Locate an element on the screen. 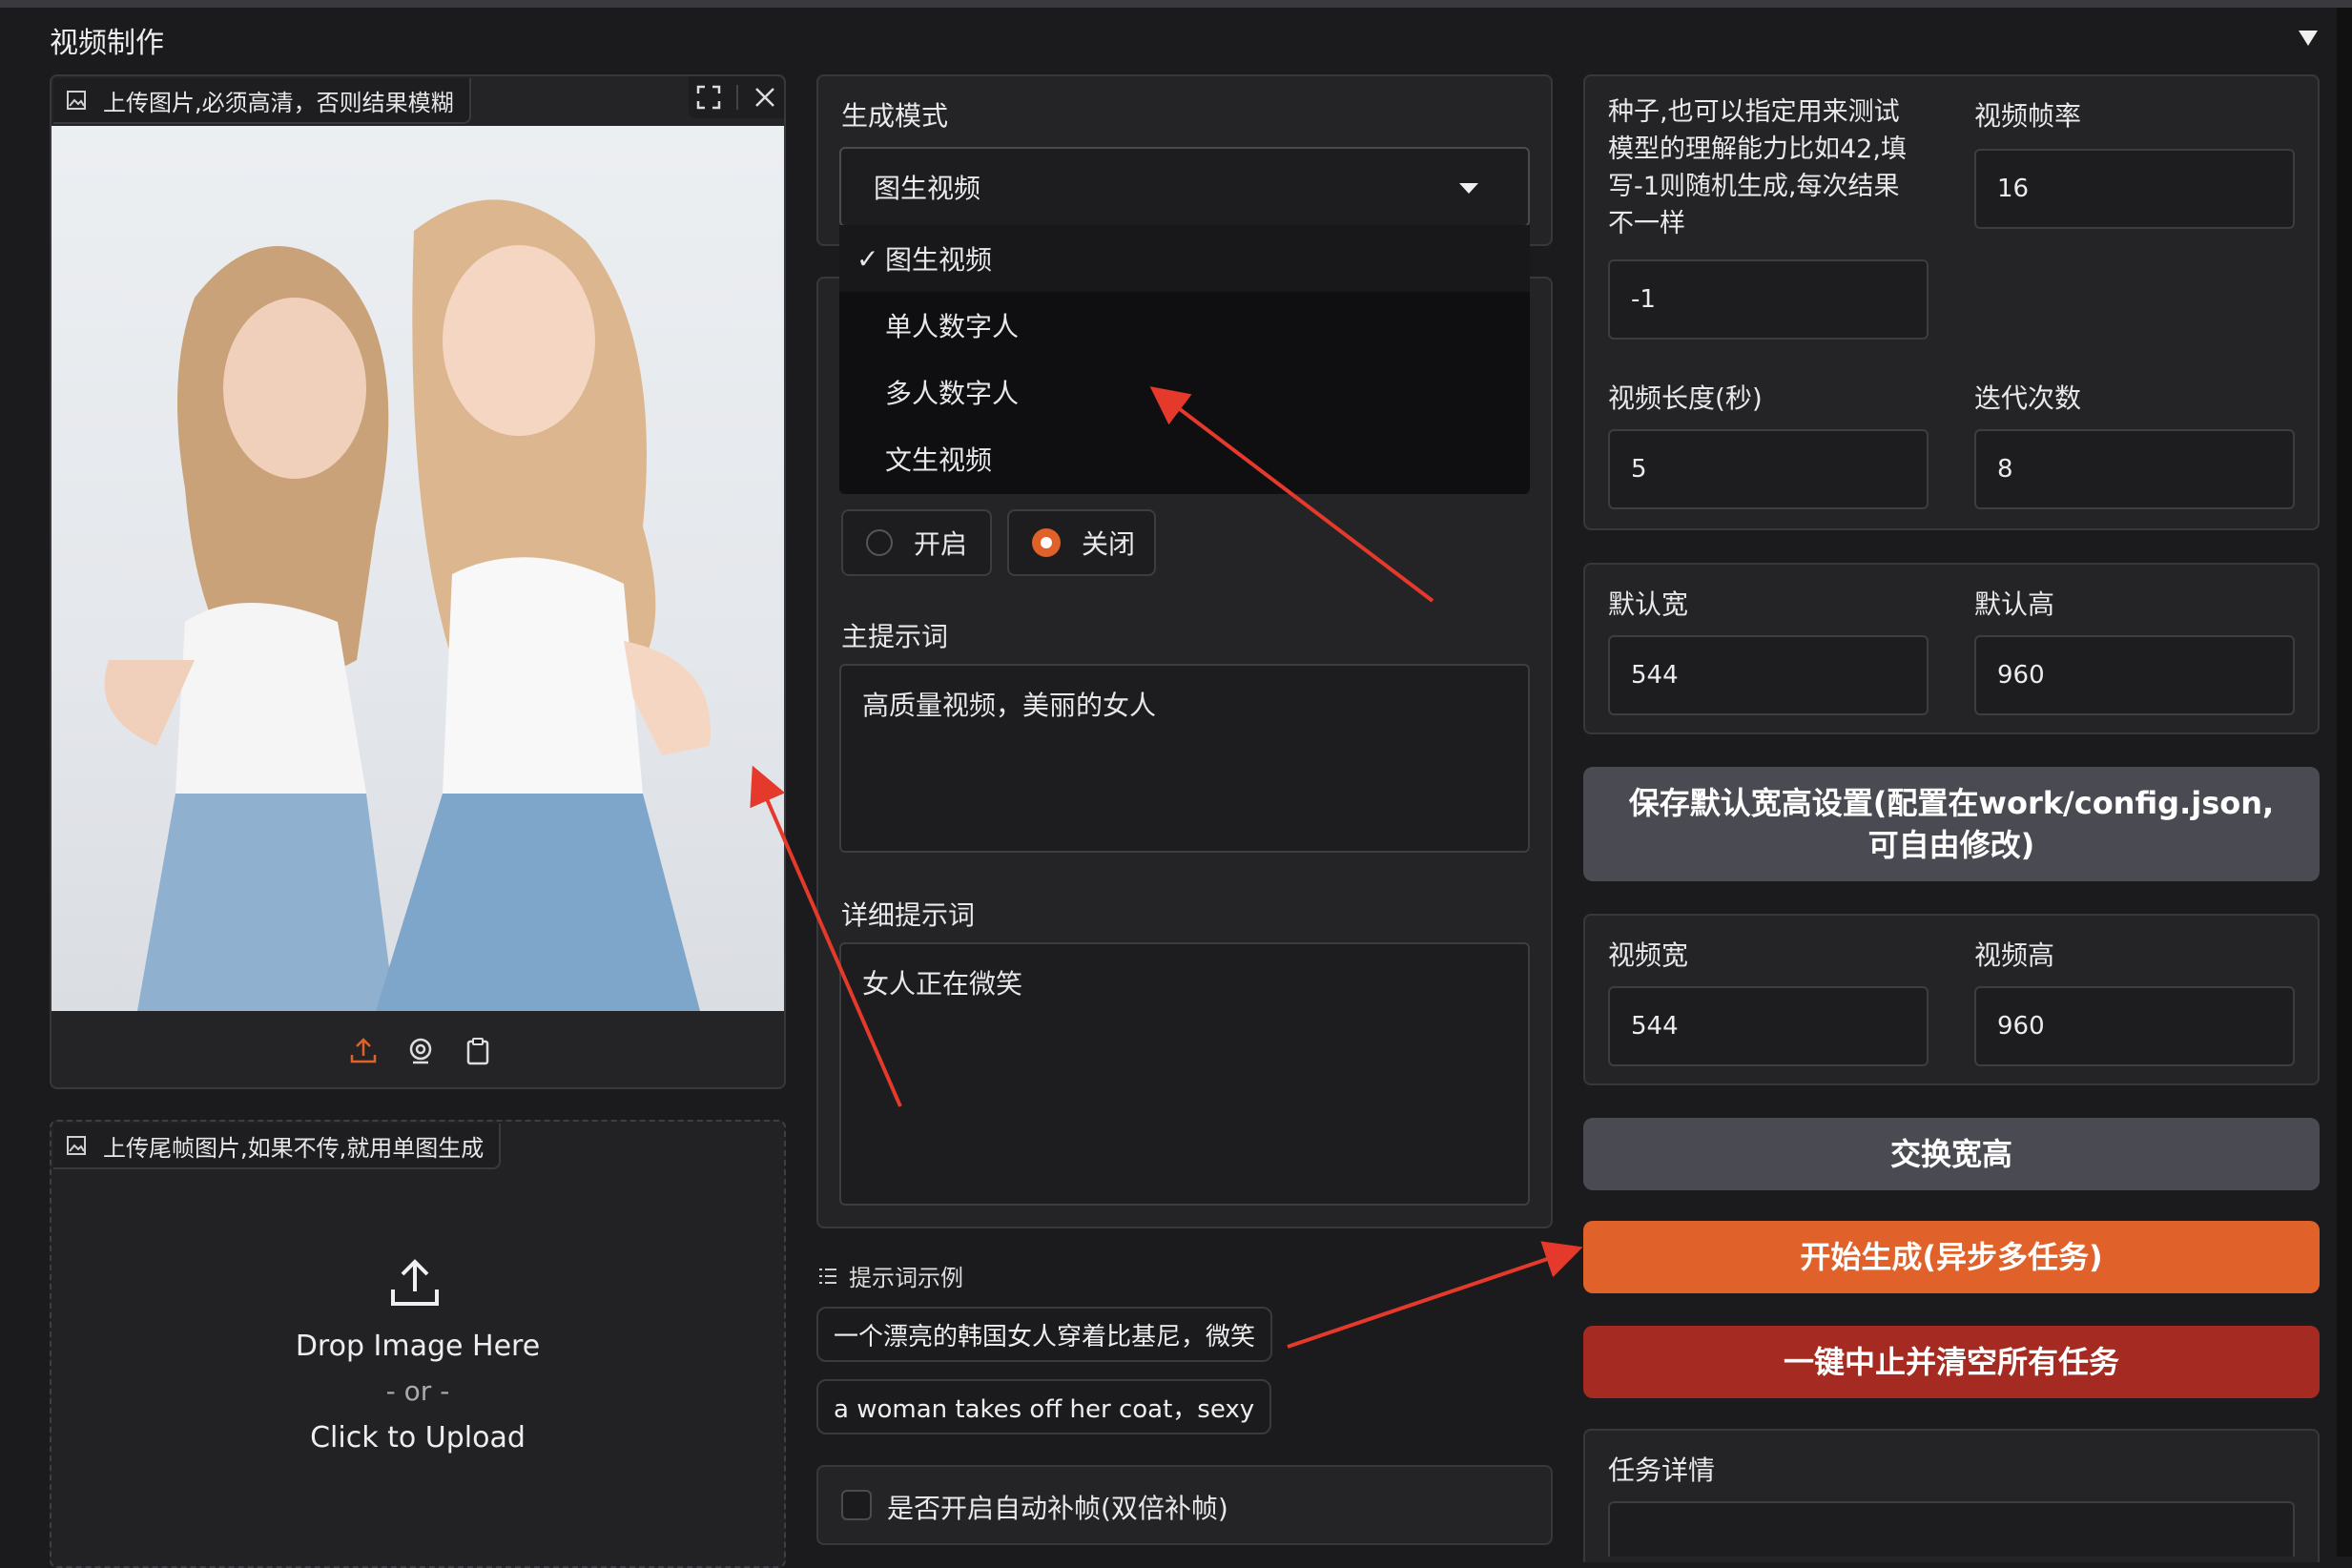  arrow-to-dropdown is located at coordinates (1291, 494).